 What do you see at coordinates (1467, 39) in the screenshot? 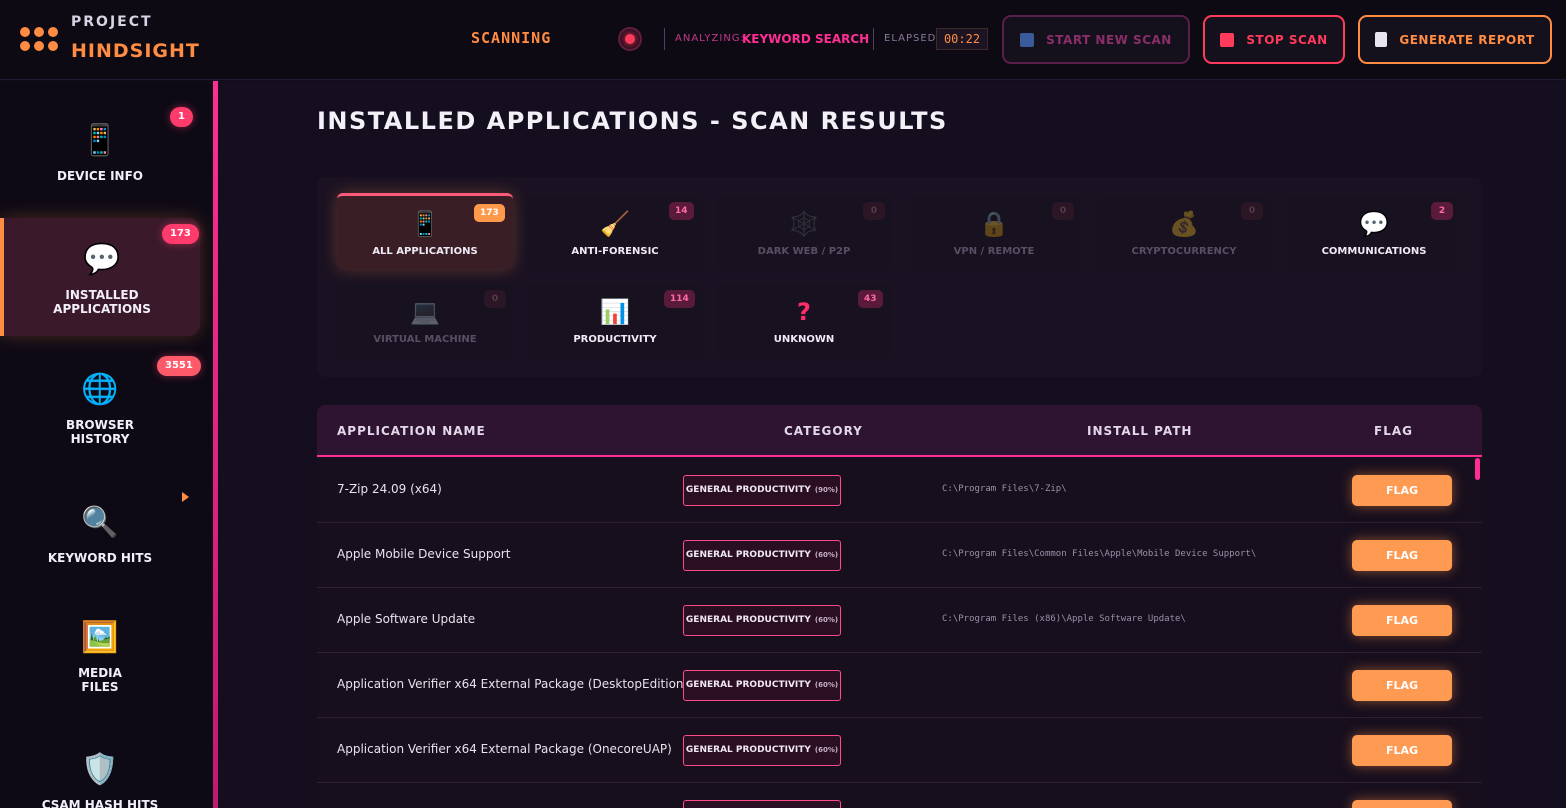
I see `generate-report-label: GENERATE REPORT` at bounding box center [1467, 39].